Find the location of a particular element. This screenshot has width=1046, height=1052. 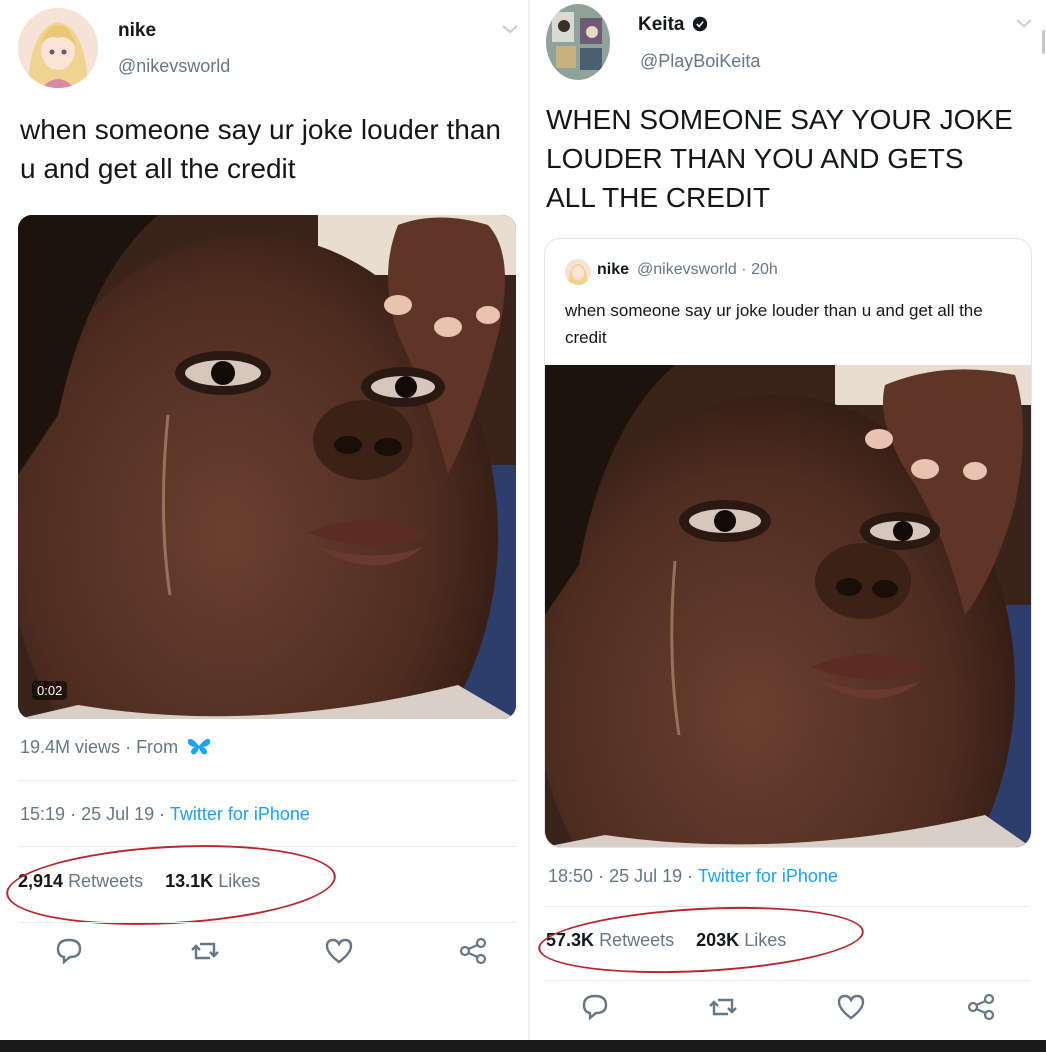

quoted-author-meta: @nikevsworld · 20h is located at coordinates (707, 269).